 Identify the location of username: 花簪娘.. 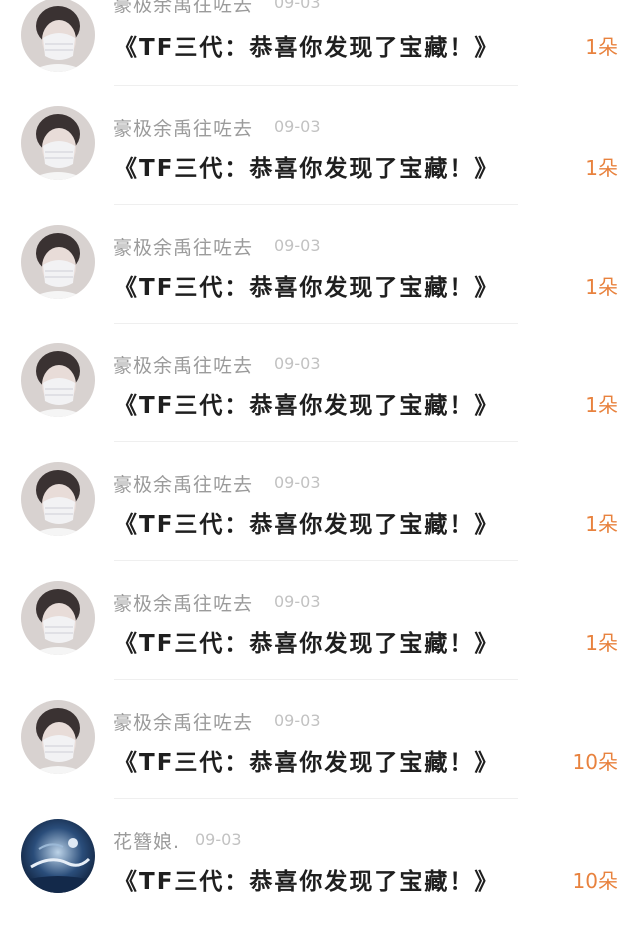
(146, 840).